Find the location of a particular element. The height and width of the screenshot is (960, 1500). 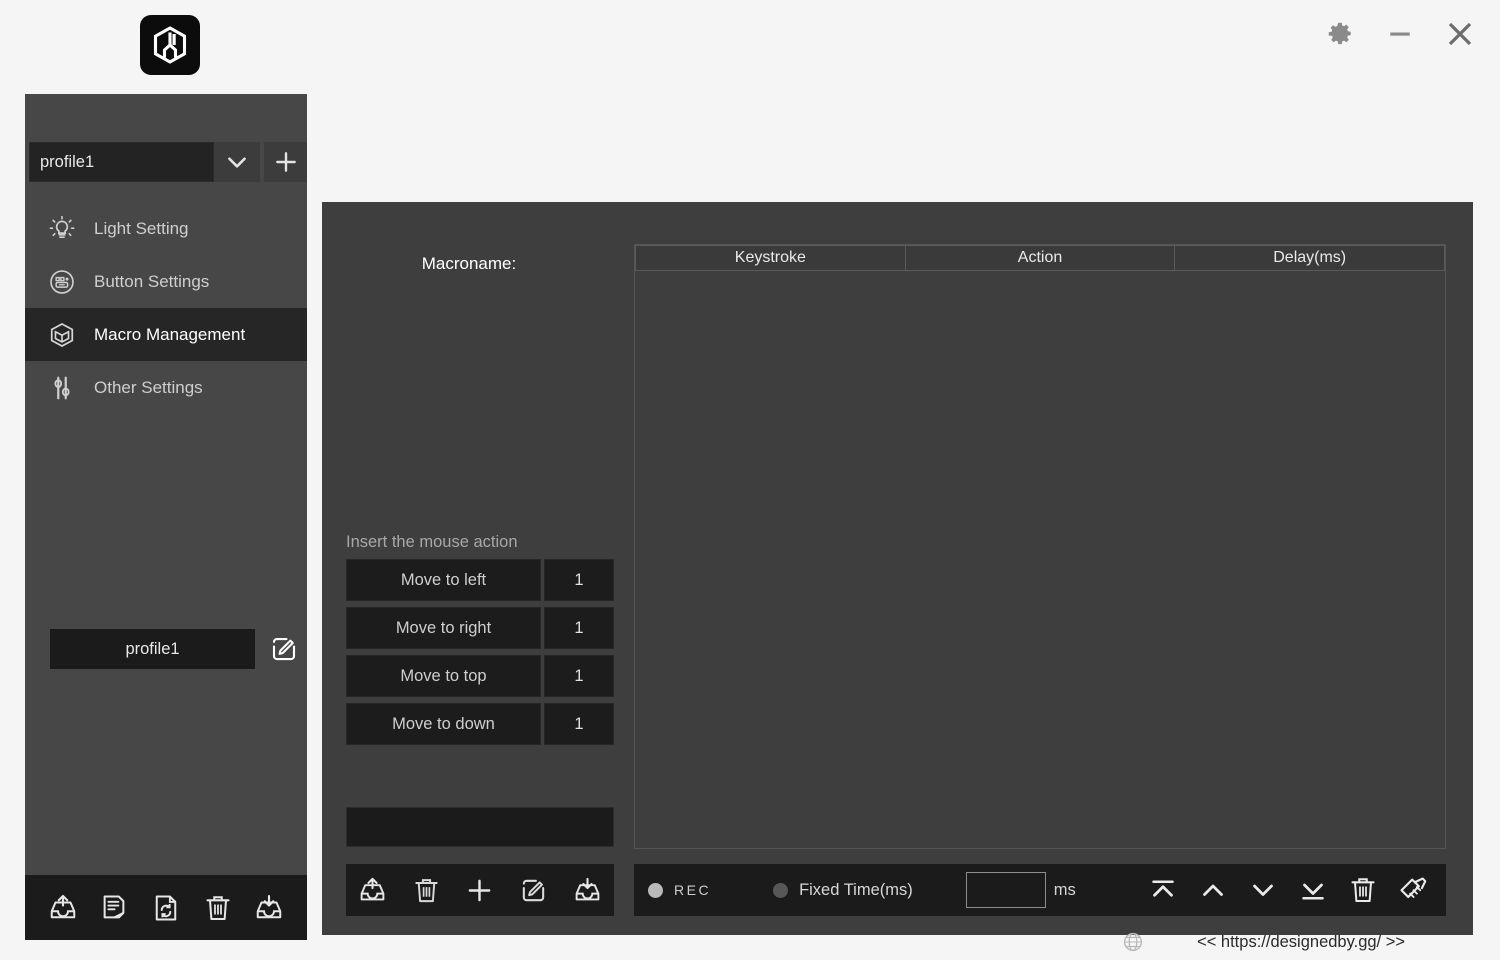

sidebar-item-label: Other Settings is located at coordinates (148, 387).